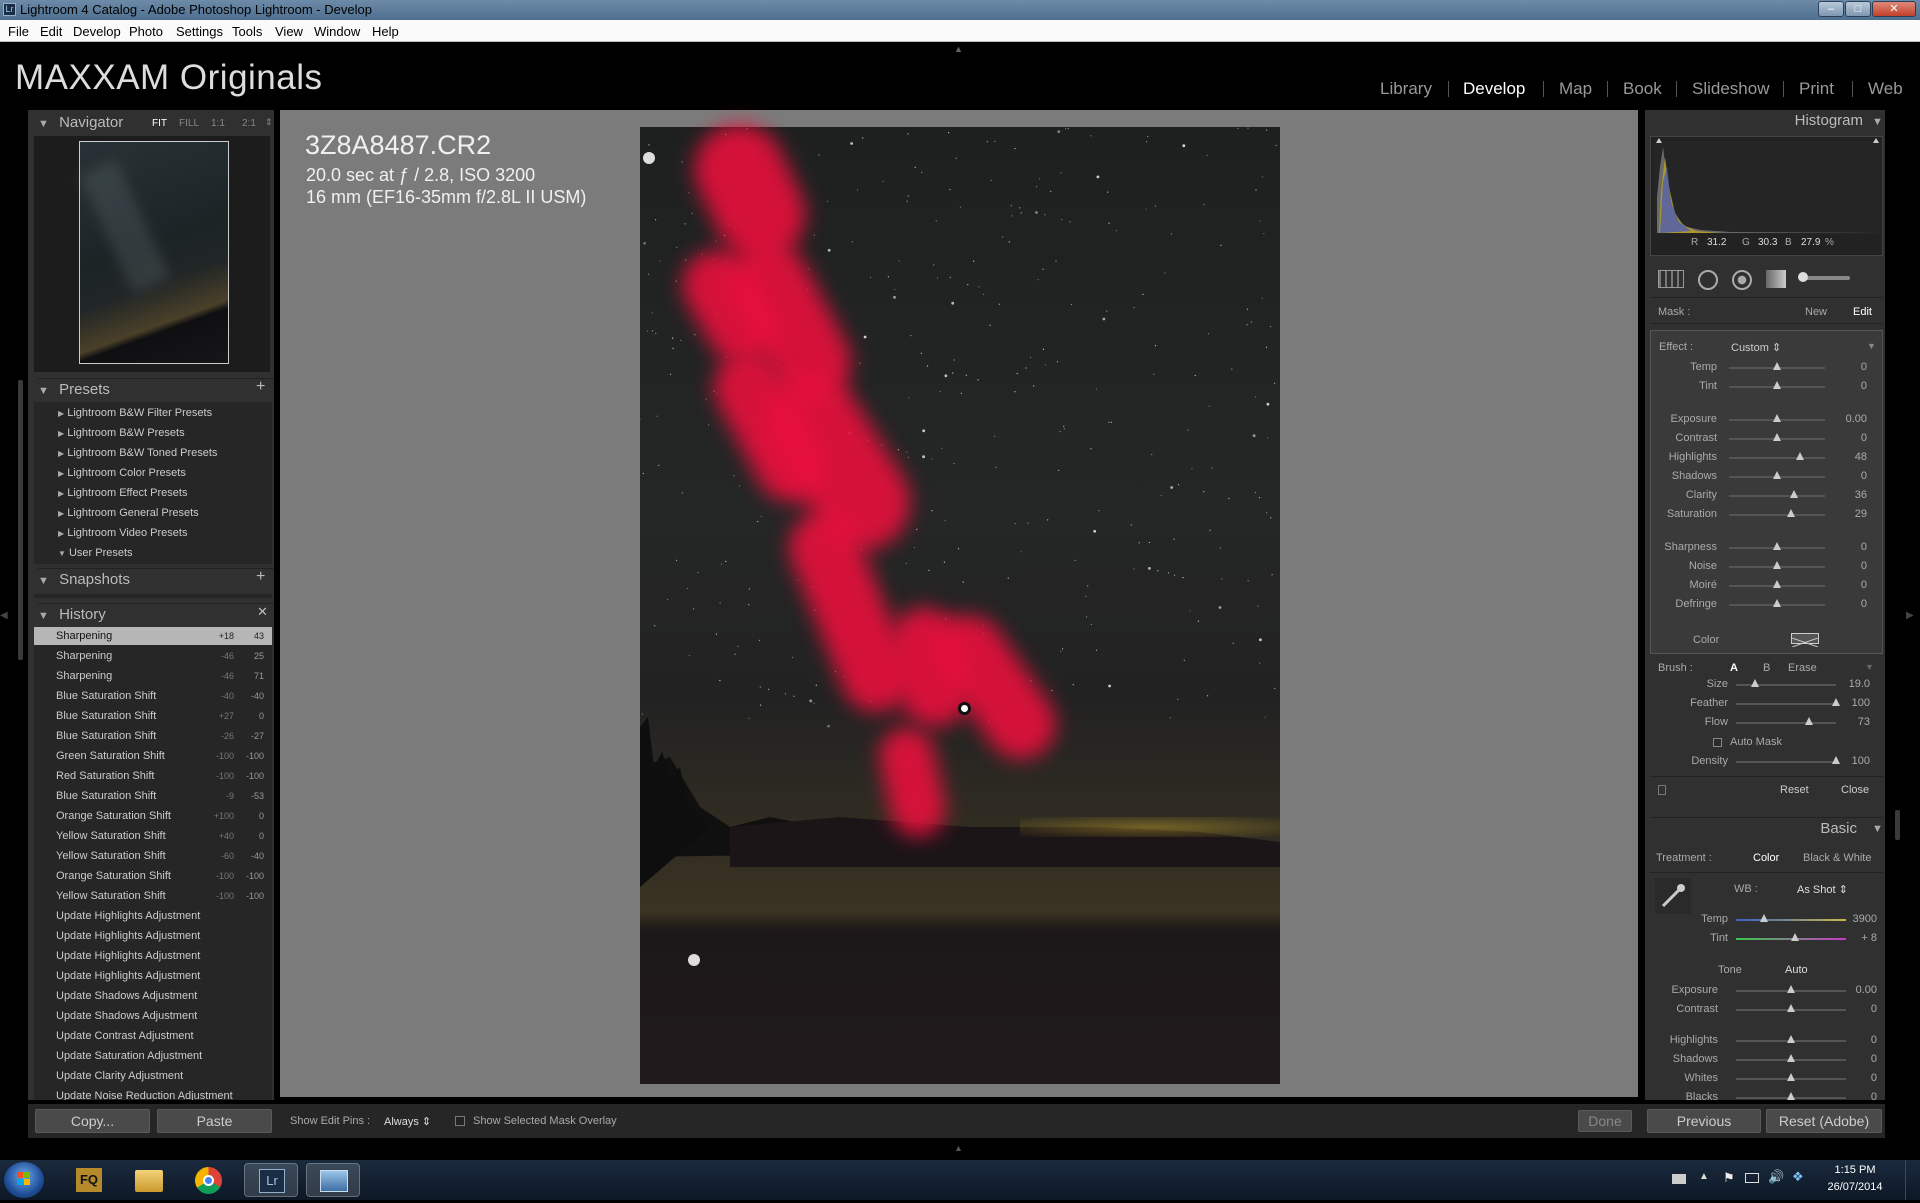 The height and width of the screenshot is (1203, 1920). I want to click on history-item: Update Contrast Adjustment, so click(153, 1036).